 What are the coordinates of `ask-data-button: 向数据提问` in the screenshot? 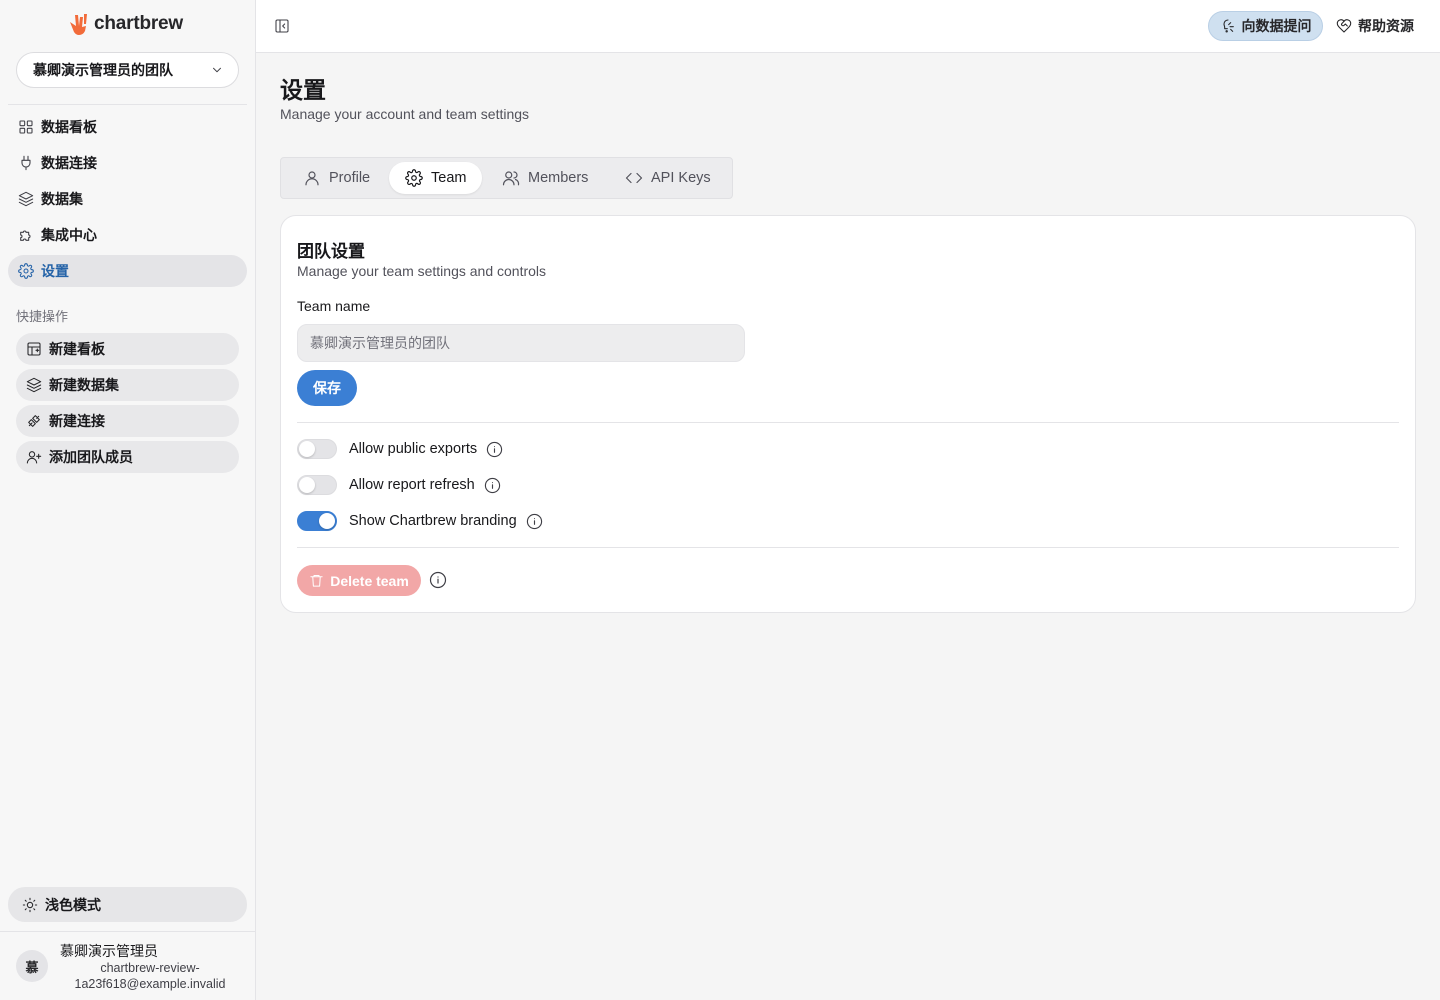 It's located at (1265, 26).